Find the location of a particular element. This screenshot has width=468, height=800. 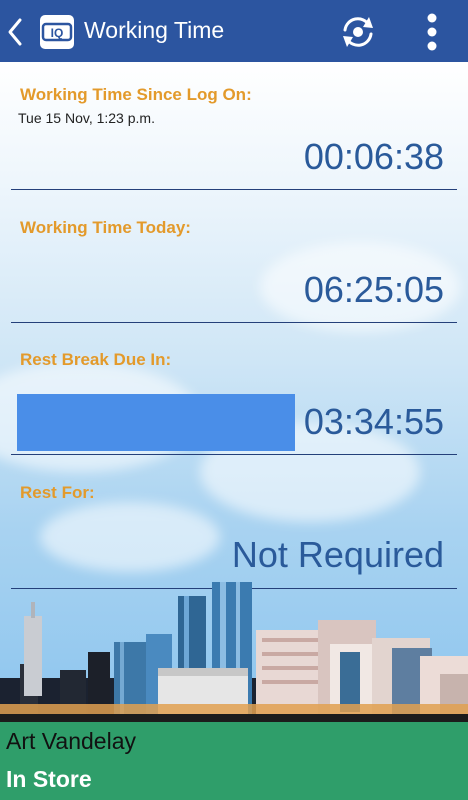

cloud-decoration is located at coordinates (130, 537).